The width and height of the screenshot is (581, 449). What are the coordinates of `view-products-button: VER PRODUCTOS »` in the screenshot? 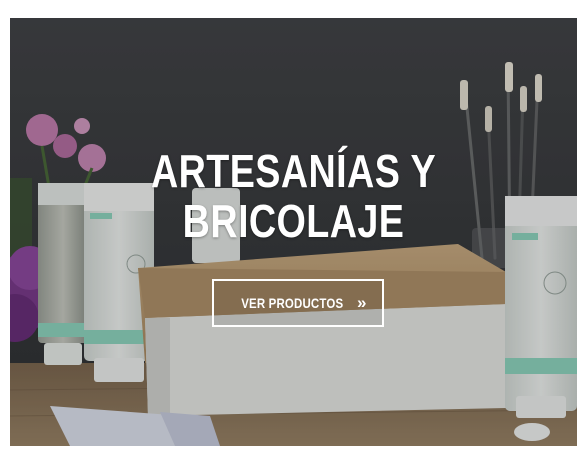 It's located at (298, 303).